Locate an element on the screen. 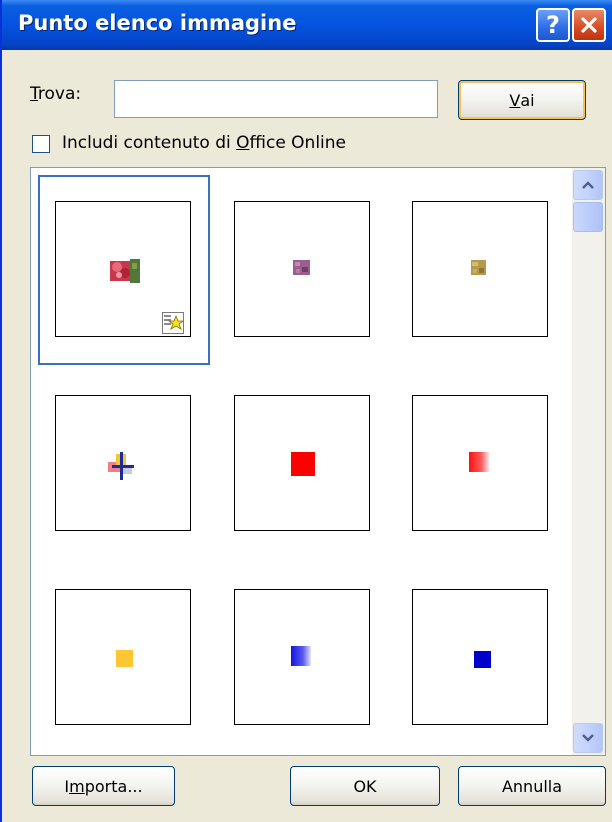 The width and height of the screenshot is (612, 822). yellow-square-bullet-icon is located at coordinates (124, 658).